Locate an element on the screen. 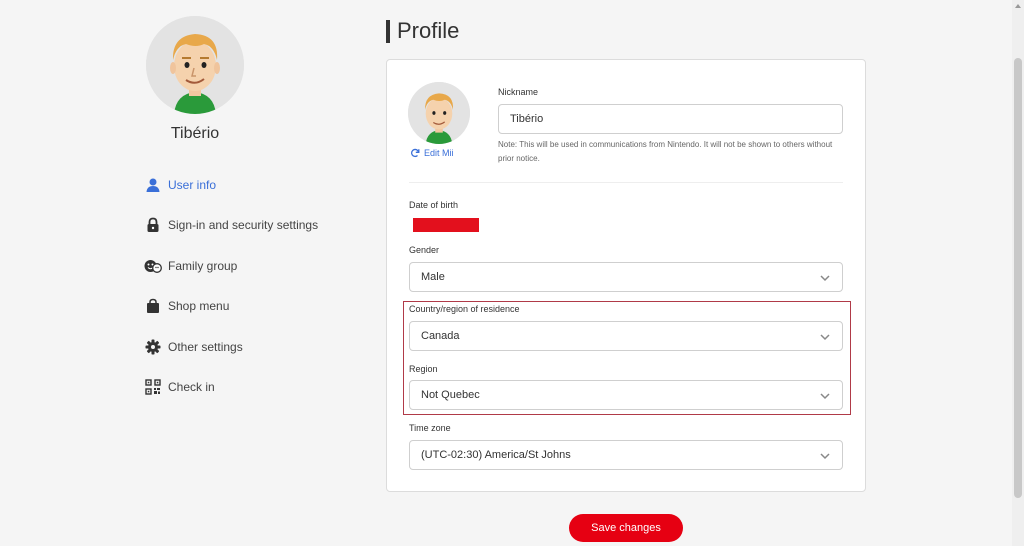  page-scrollbar is located at coordinates (1018, 273).